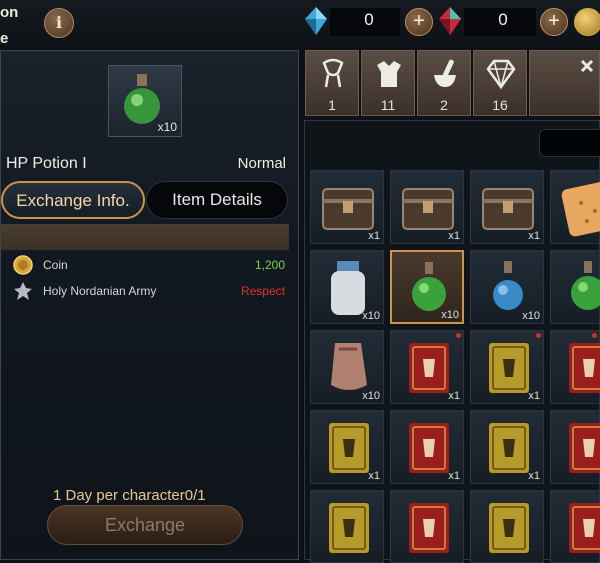 The width and height of the screenshot is (600, 563). I want to click on category-tab-crafting: 2, so click(444, 83).